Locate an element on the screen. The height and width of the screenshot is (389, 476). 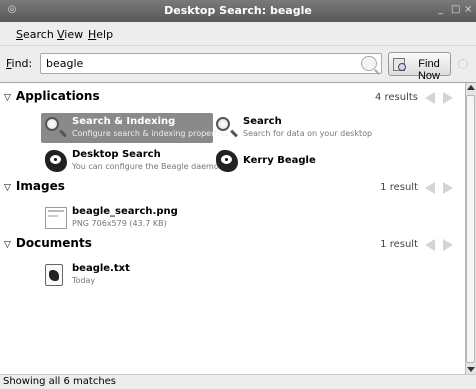
hit-title: Search & Indexing is located at coordinates (124, 121).